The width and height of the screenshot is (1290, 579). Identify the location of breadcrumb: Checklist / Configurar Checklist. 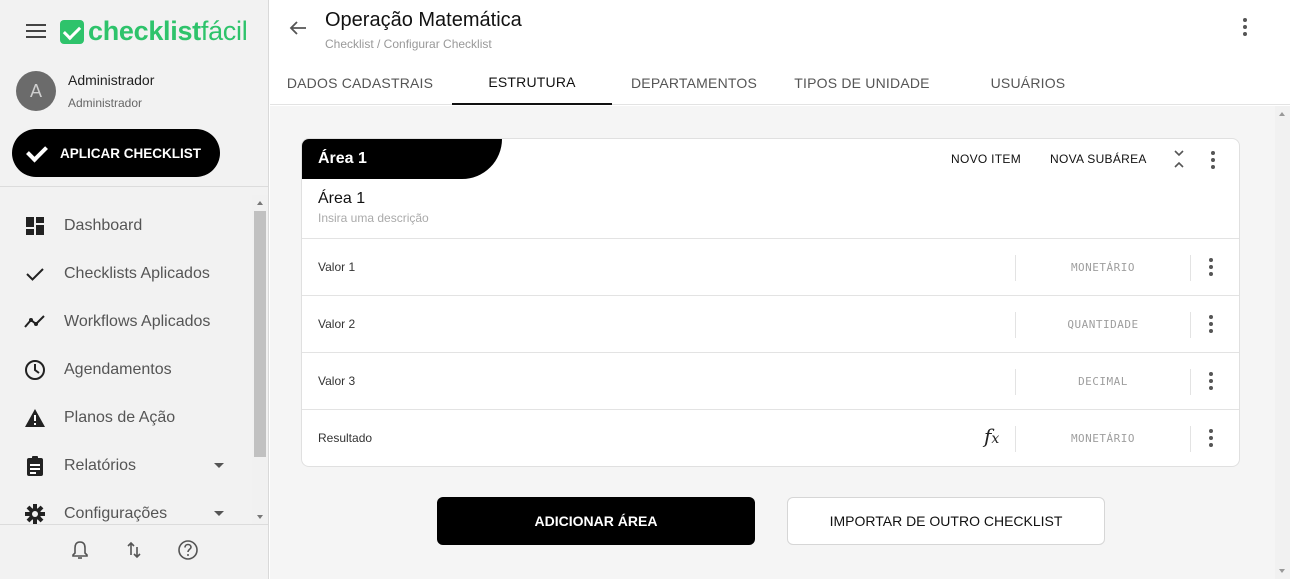
(408, 44).